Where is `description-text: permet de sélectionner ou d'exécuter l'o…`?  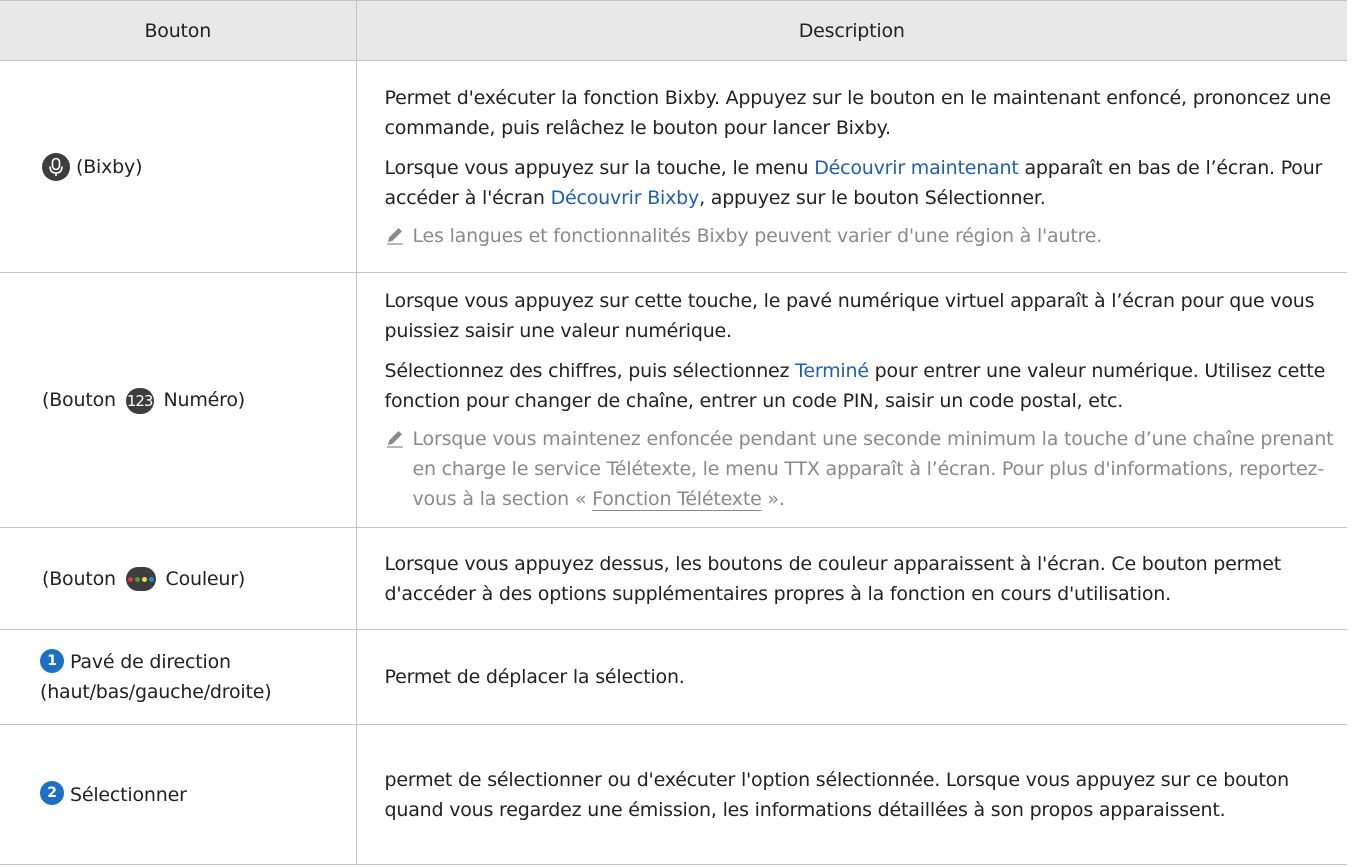 description-text: permet de sélectionner ou d'exécuter l'o… is located at coordinates (837, 794).